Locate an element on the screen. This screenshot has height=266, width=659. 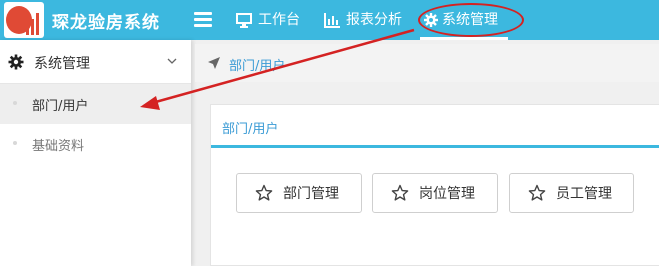
sidebar-item-dept-user: 部门/用户 is located at coordinates (95, 104).